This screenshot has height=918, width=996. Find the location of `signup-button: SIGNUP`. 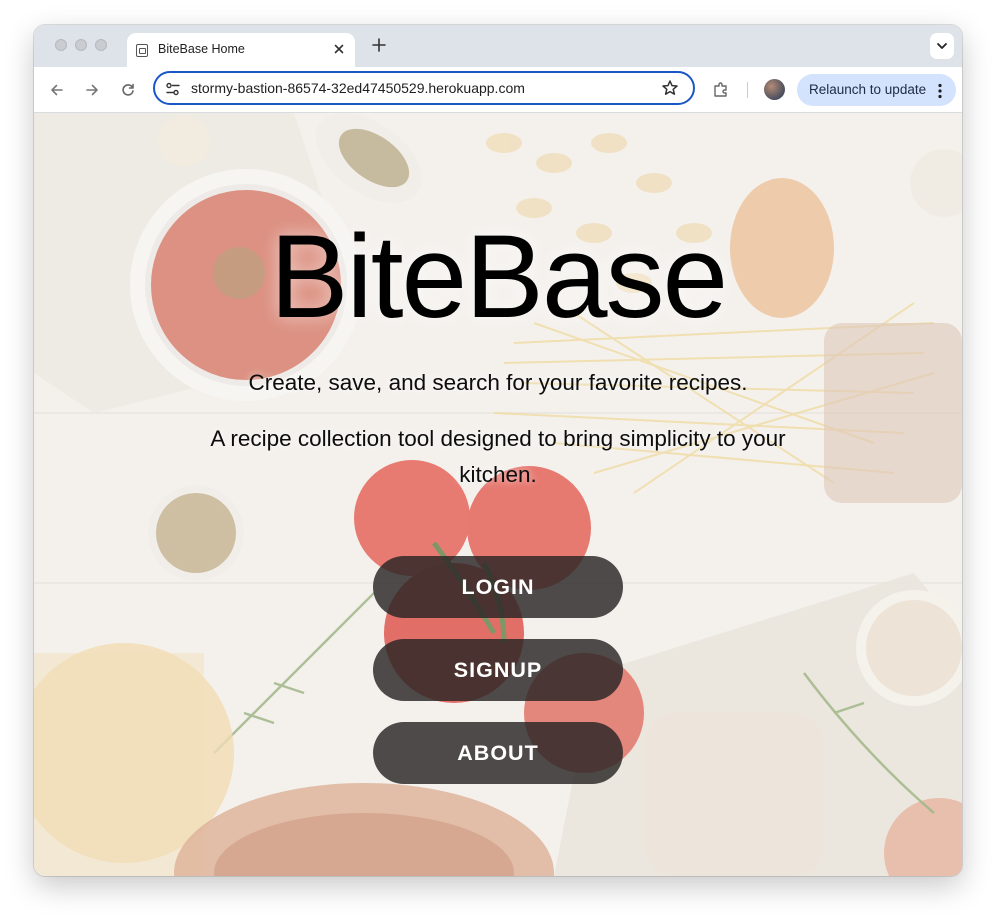

signup-button: SIGNUP is located at coordinates (498, 670).